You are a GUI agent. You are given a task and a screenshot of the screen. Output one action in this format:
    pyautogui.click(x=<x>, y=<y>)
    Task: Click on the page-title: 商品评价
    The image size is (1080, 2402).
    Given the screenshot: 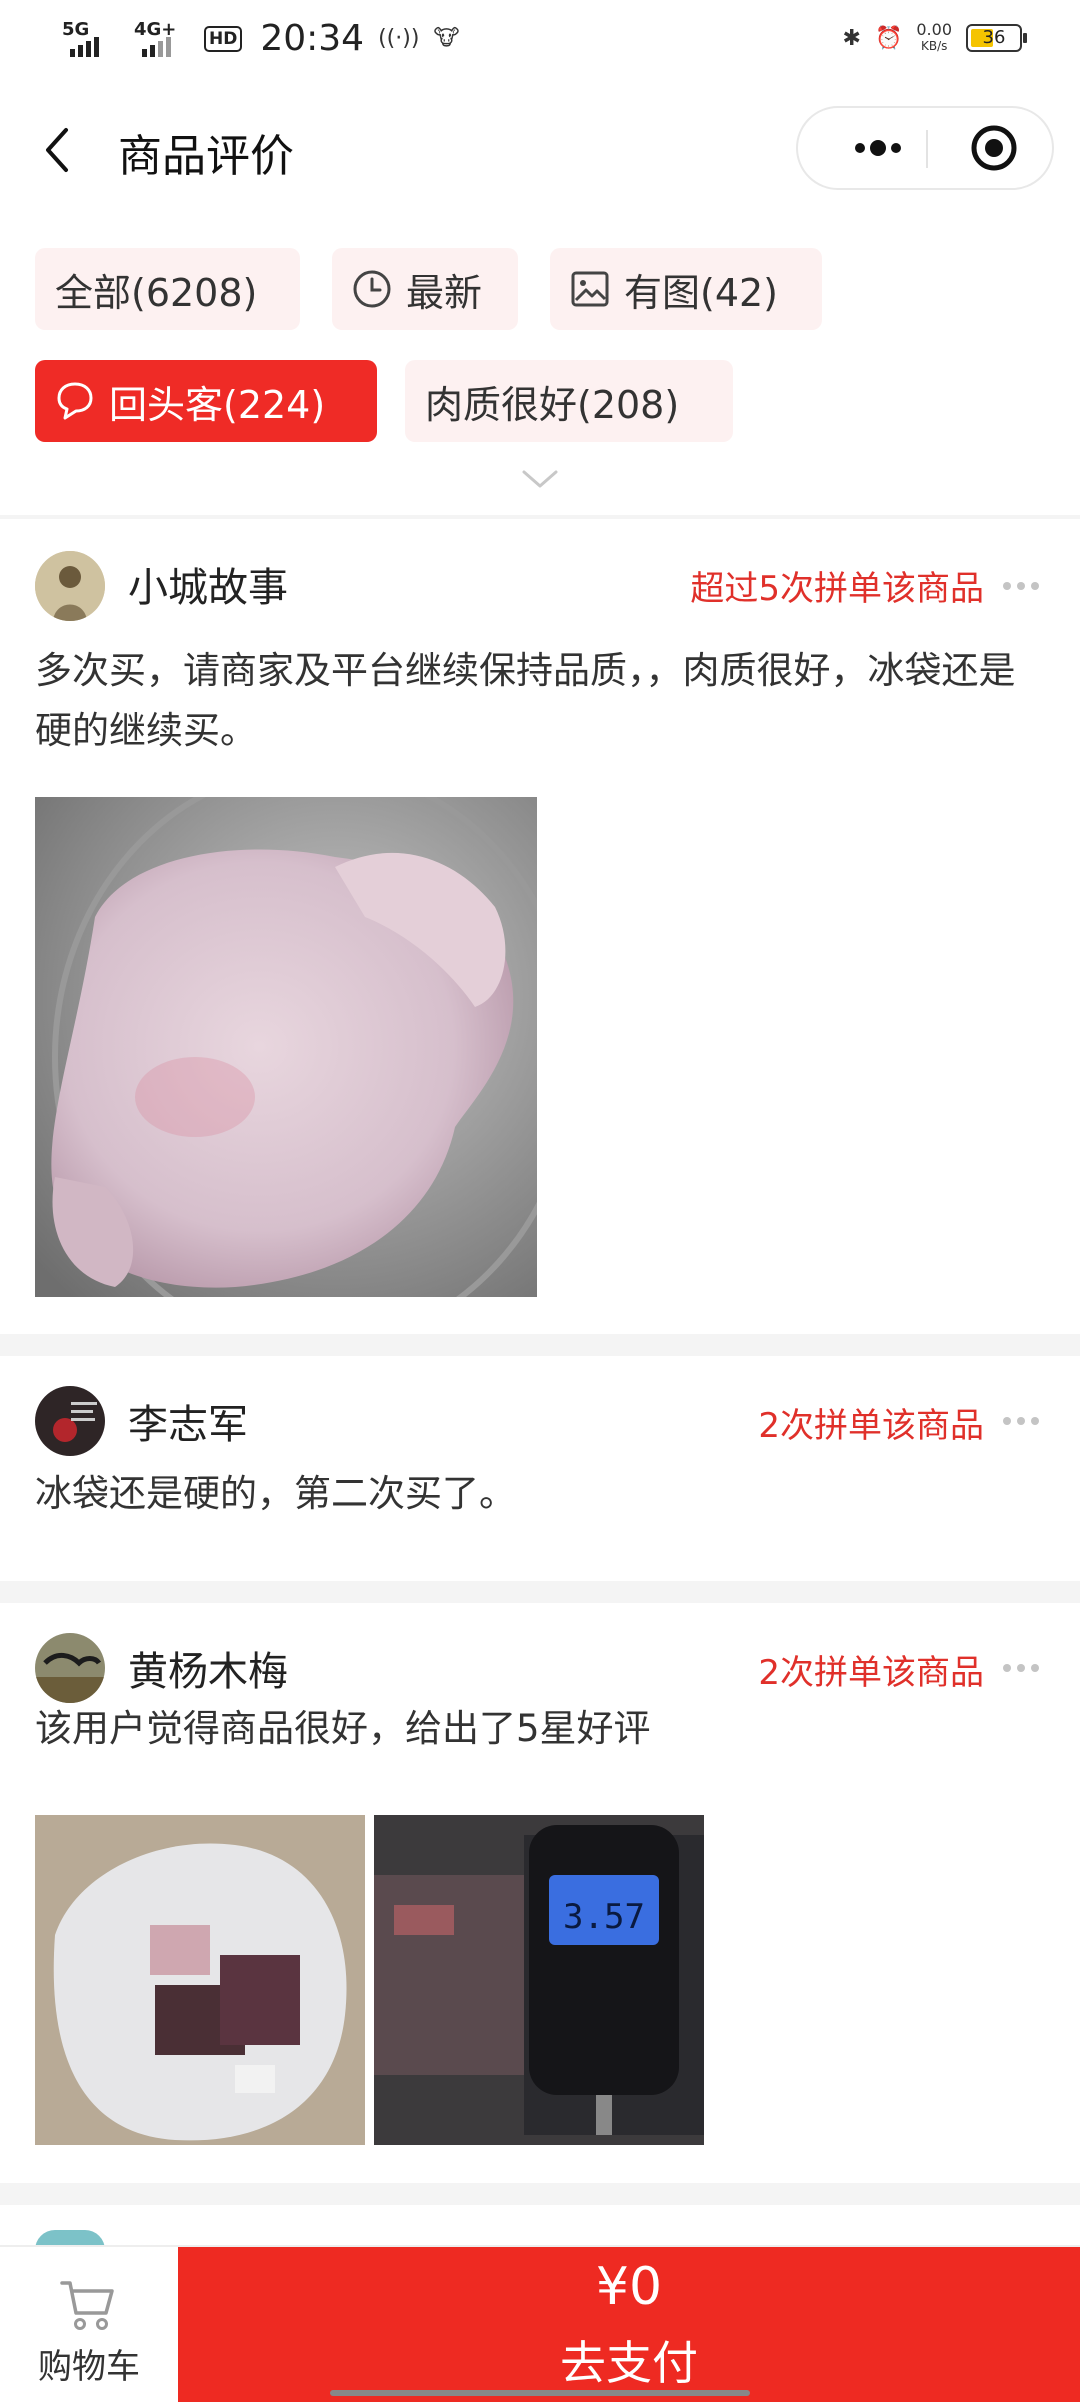 What is the action you would take?
    pyautogui.click(x=206, y=156)
    